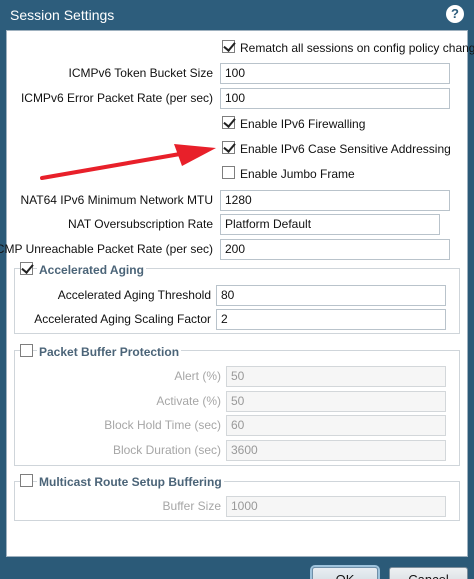 The width and height of the screenshot is (474, 579). Describe the element at coordinates (228, 147) in the screenshot. I see `ipv6-case-checkbox` at that location.